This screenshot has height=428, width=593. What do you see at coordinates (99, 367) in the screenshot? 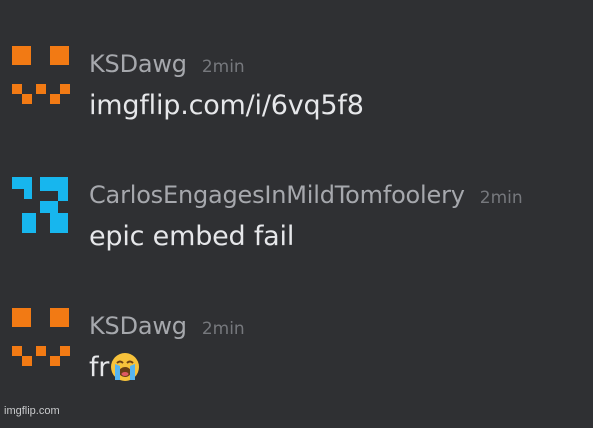
I see `message-text-content: fr` at bounding box center [99, 367].